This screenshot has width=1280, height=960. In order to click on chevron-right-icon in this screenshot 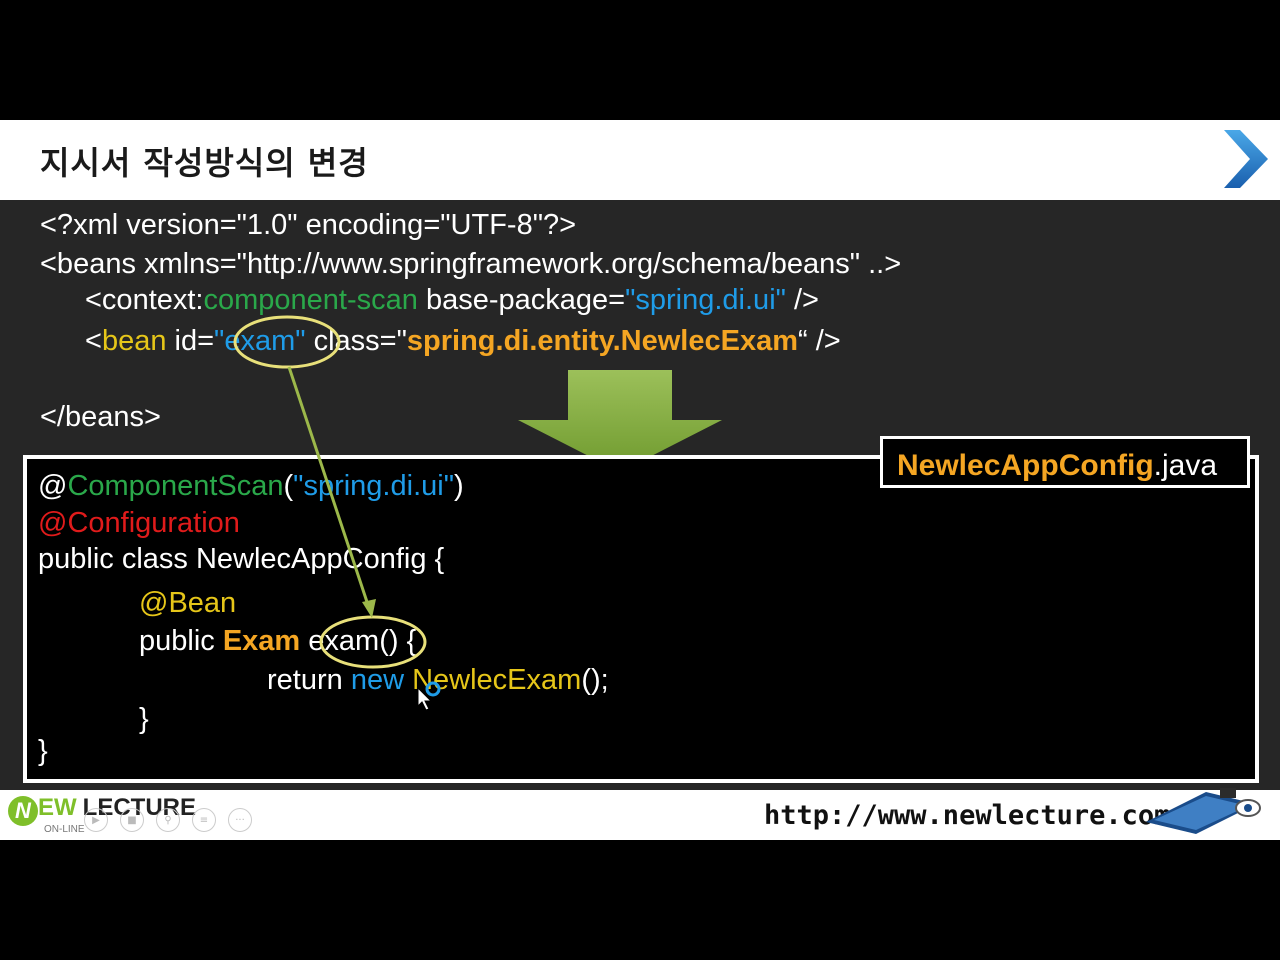, I will do `click(1245, 159)`.